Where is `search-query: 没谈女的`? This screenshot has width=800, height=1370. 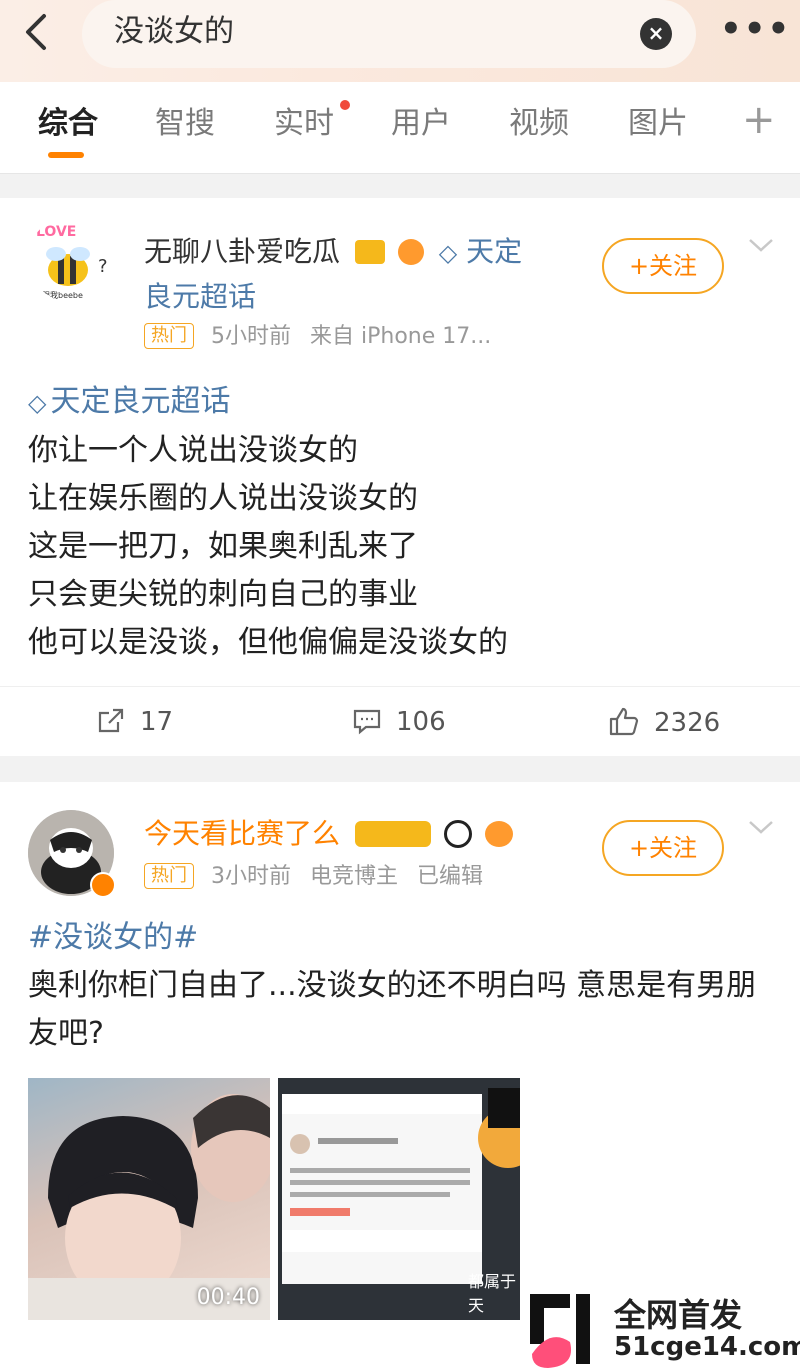 search-query: 没谈女的 is located at coordinates (174, 32).